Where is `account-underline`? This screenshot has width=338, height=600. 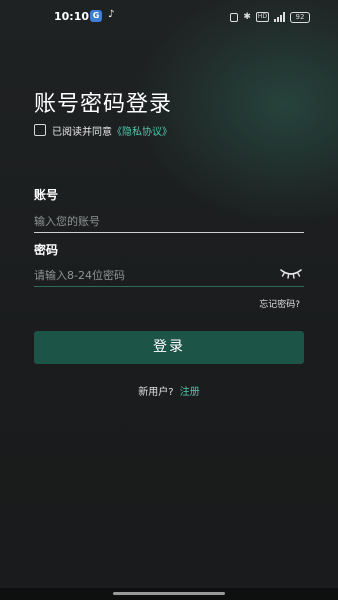
account-underline is located at coordinates (169, 232).